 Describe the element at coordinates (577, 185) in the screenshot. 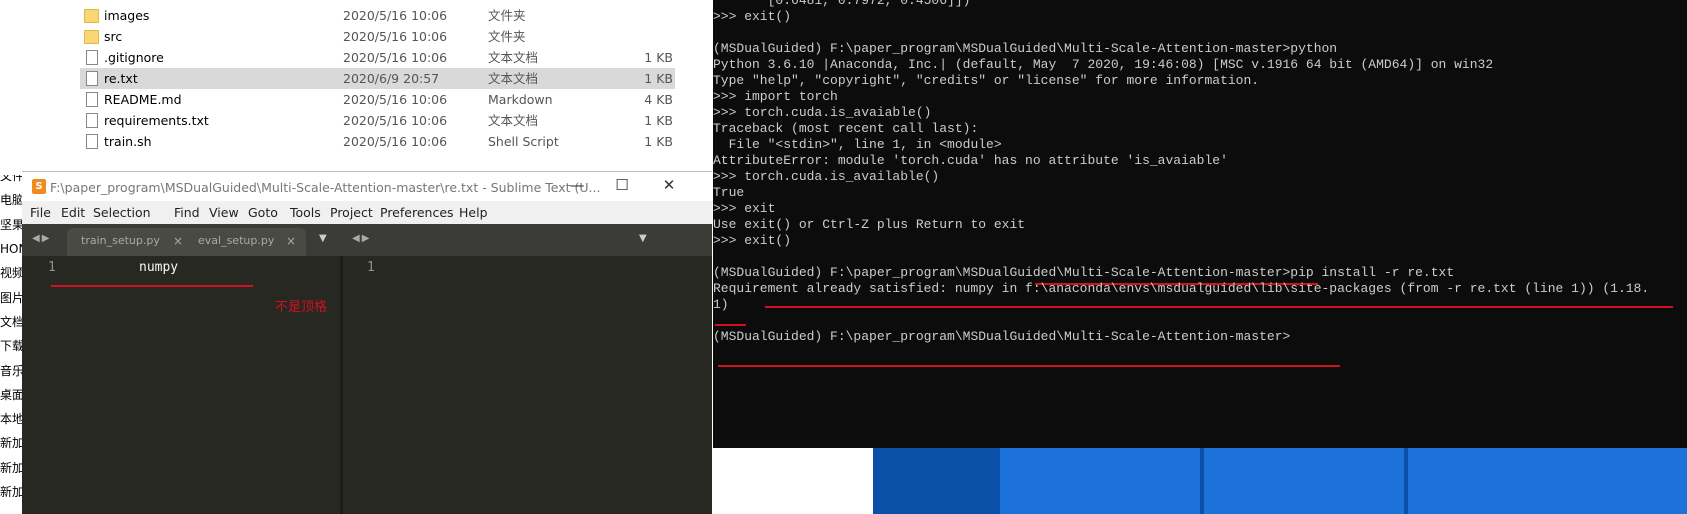

I see `minimize-button: —` at that location.